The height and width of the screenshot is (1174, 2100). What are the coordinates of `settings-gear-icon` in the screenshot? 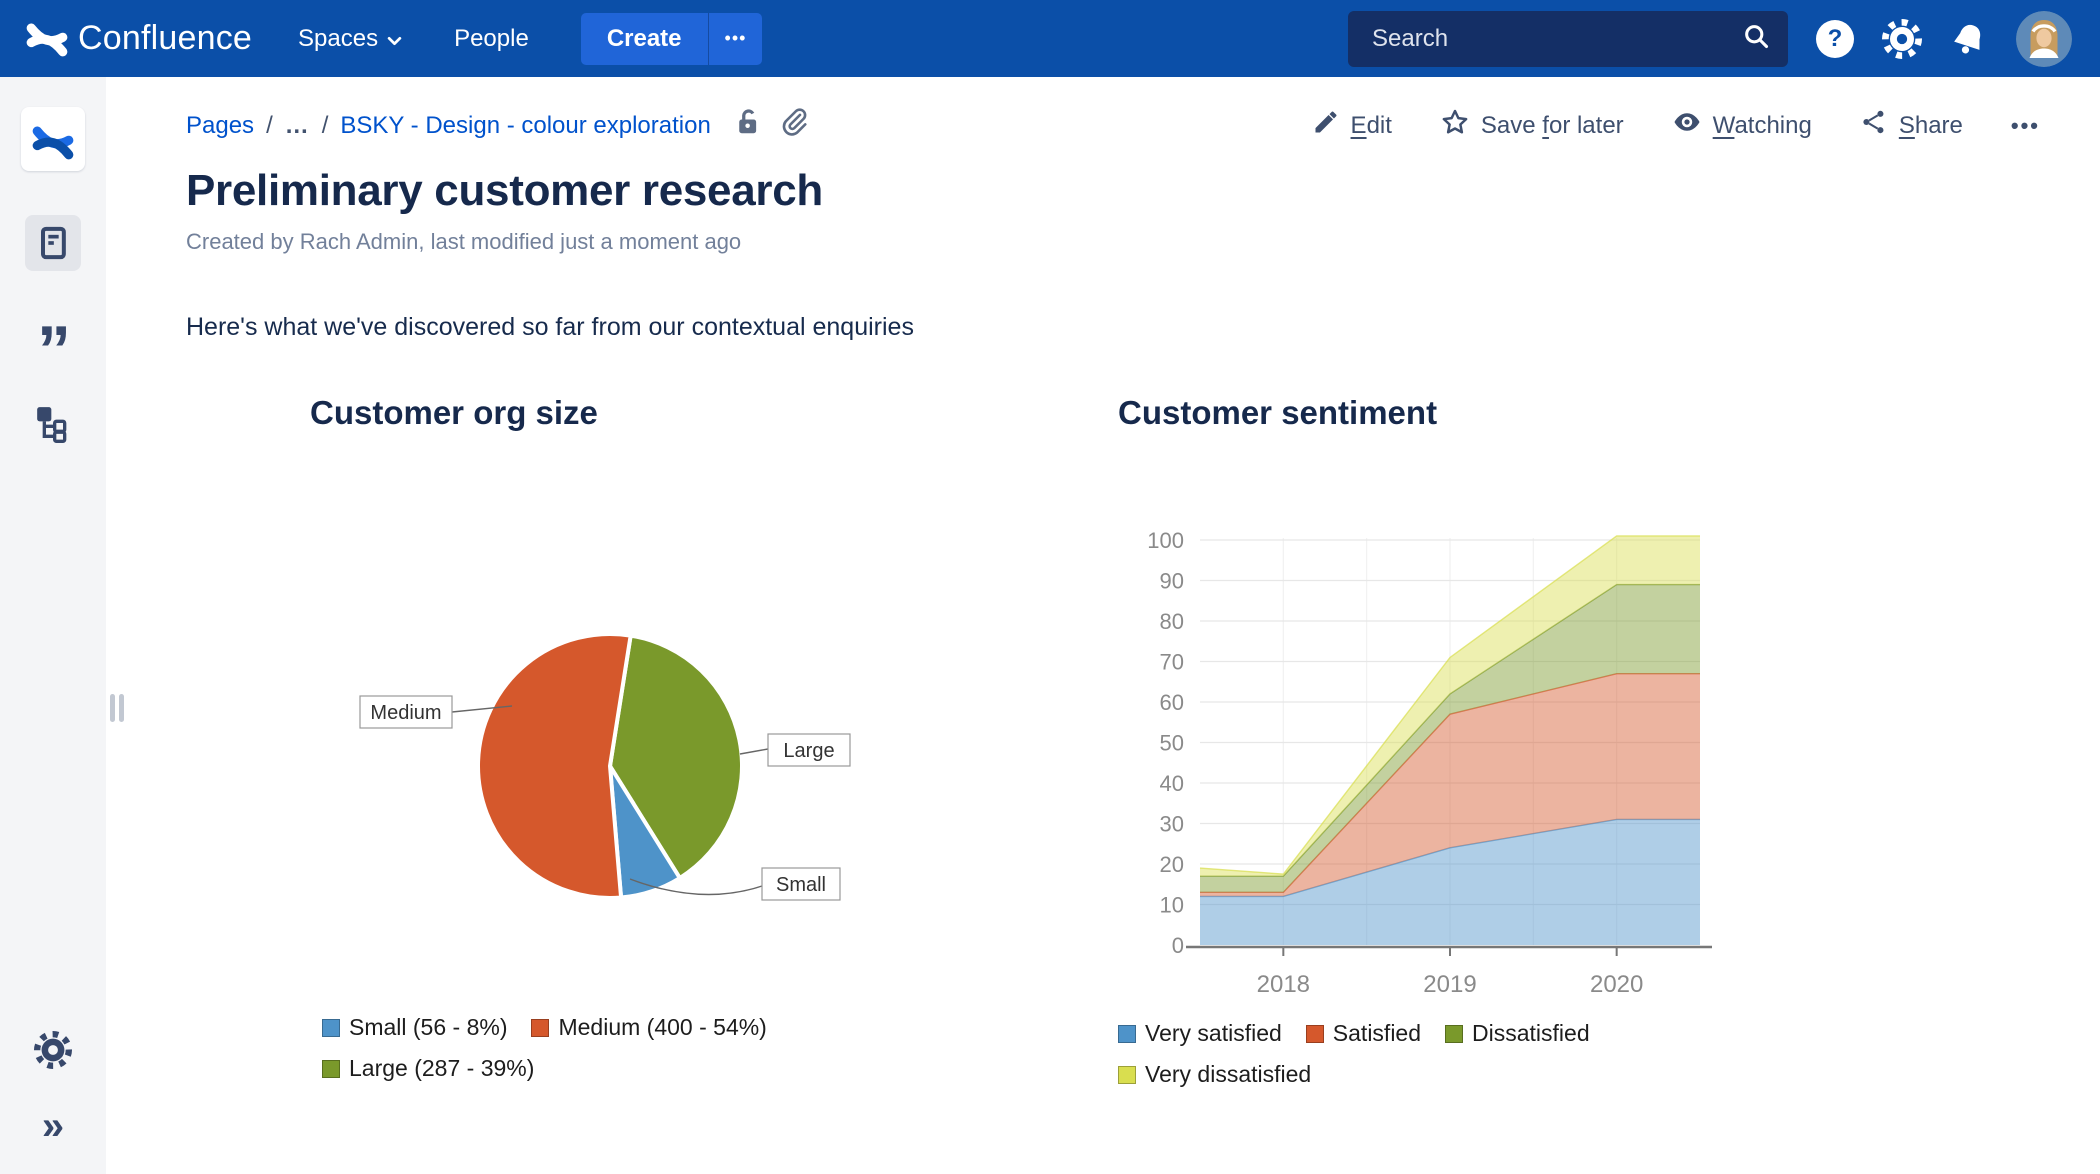 It's located at (53, 1050).